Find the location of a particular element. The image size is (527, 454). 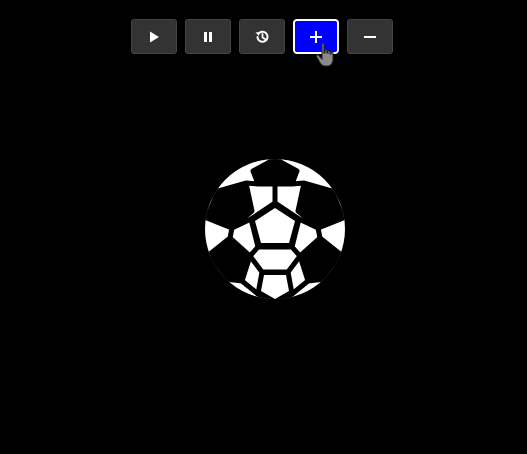

play-icon is located at coordinates (154, 36).